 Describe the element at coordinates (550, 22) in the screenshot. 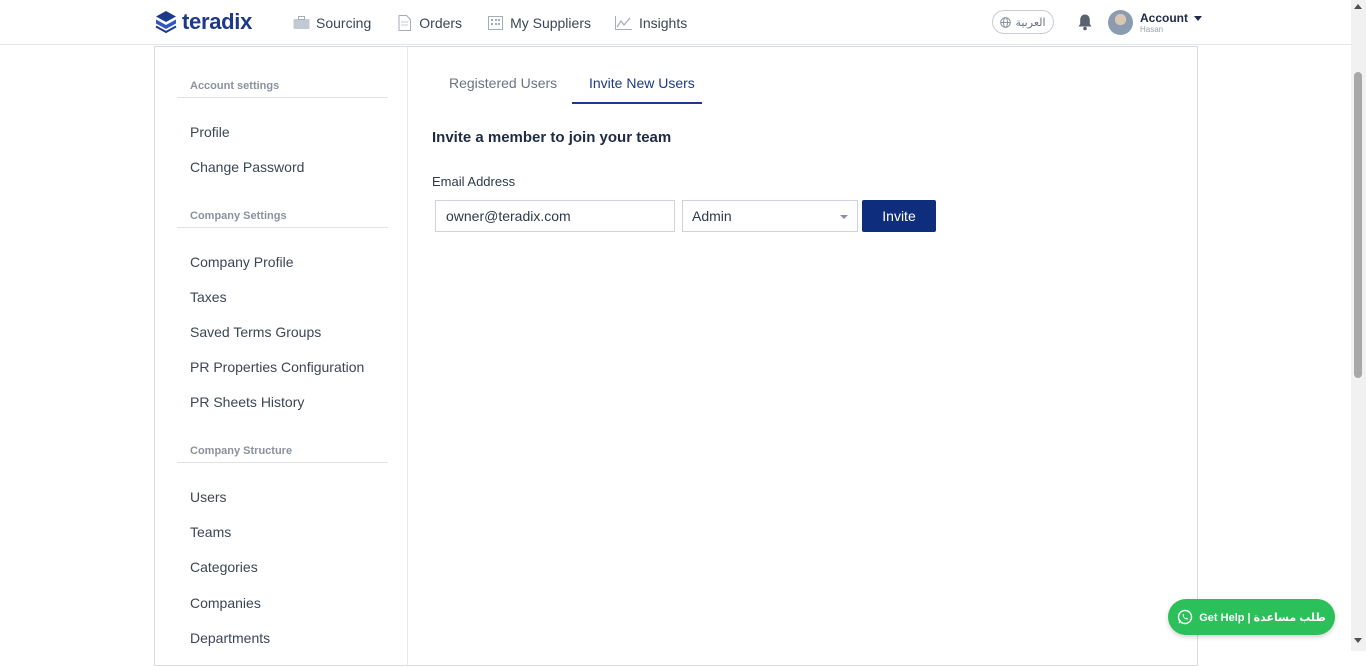

I see `nav-my-suppliers-label: My Suppliers` at that location.